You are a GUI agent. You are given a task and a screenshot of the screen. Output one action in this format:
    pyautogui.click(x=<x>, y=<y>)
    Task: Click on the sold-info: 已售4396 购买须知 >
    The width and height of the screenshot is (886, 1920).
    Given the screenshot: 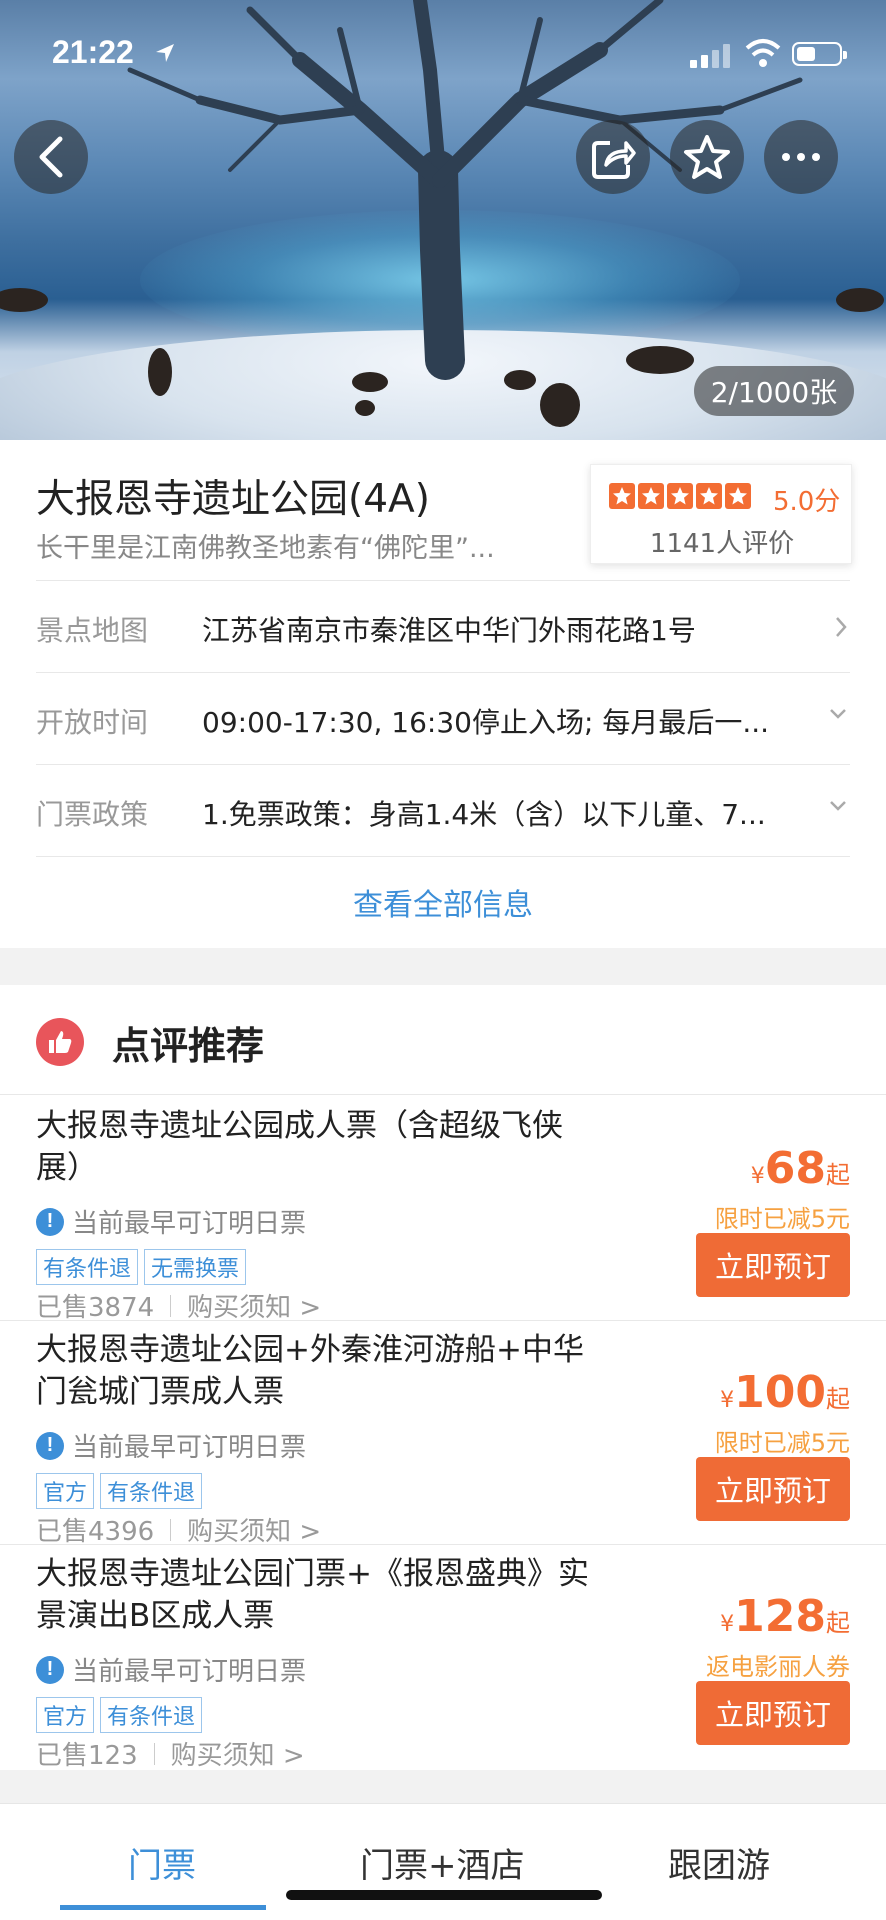 What is the action you would take?
    pyautogui.click(x=178, y=1529)
    